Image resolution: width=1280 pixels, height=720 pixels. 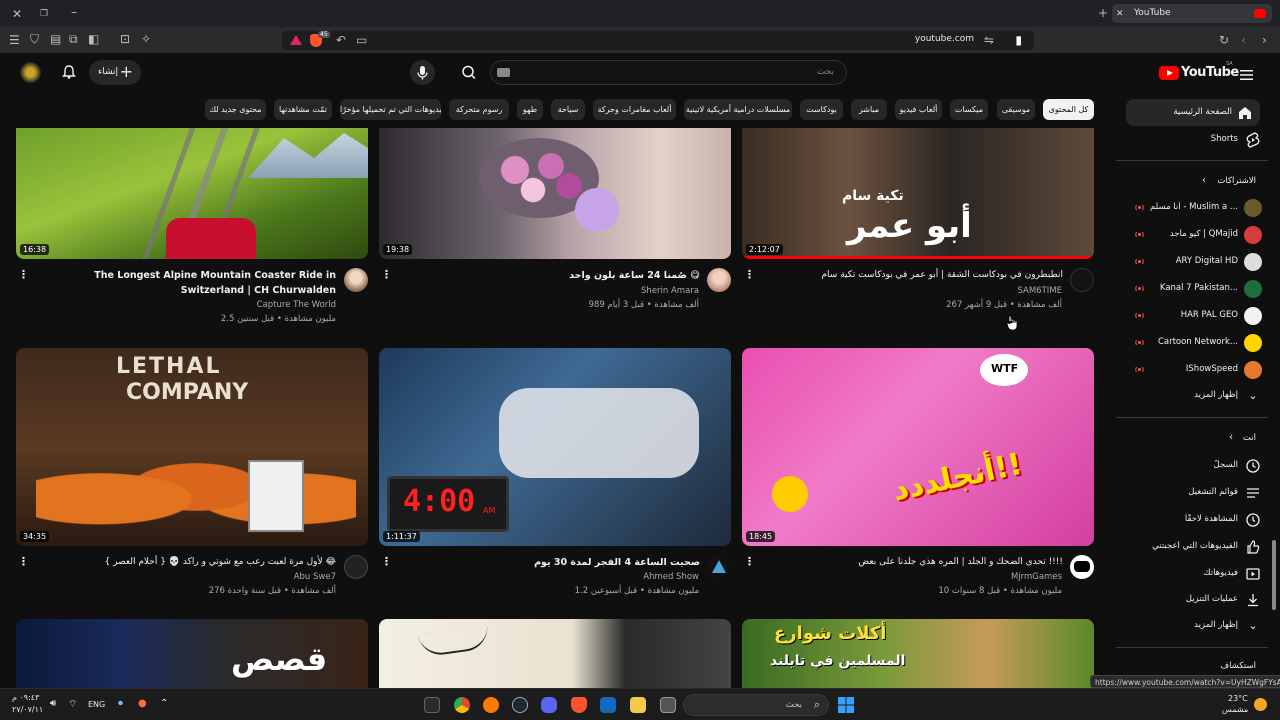 I want to click on chip-animation: رسوم متحركة, so click(x=479, y=109).